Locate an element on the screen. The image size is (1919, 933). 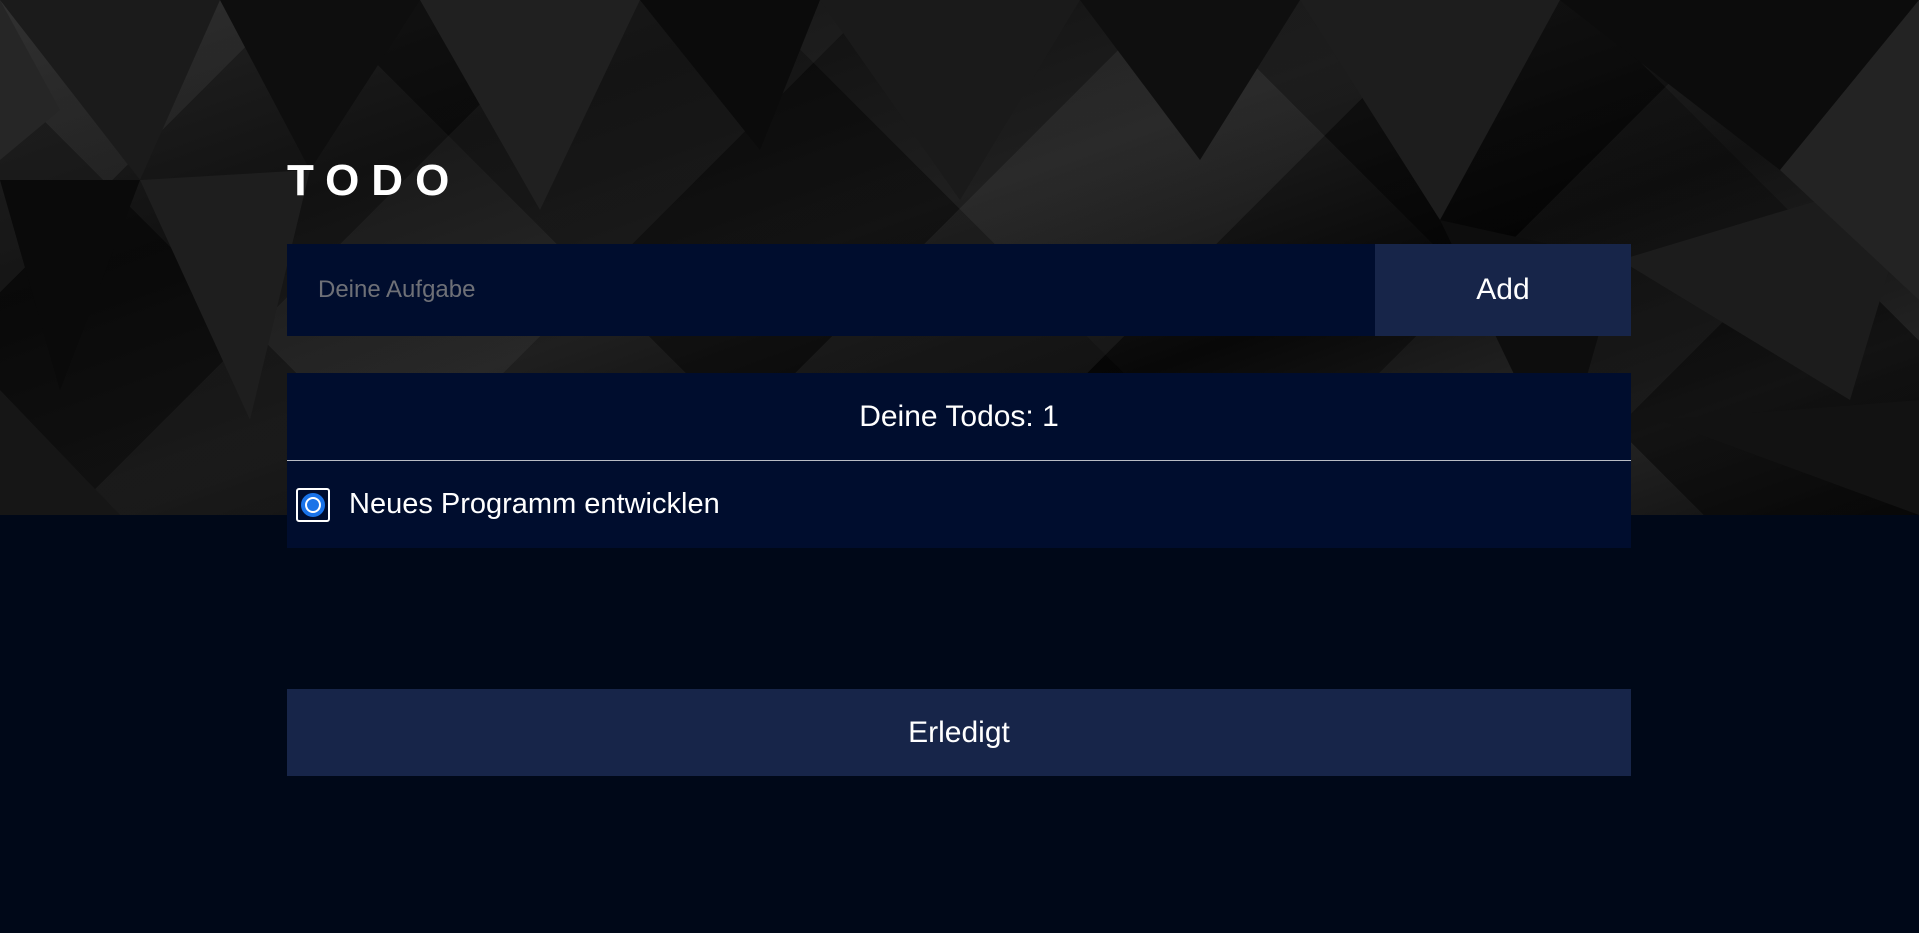
add-task-form: Add is located at coordinates (959, 290).